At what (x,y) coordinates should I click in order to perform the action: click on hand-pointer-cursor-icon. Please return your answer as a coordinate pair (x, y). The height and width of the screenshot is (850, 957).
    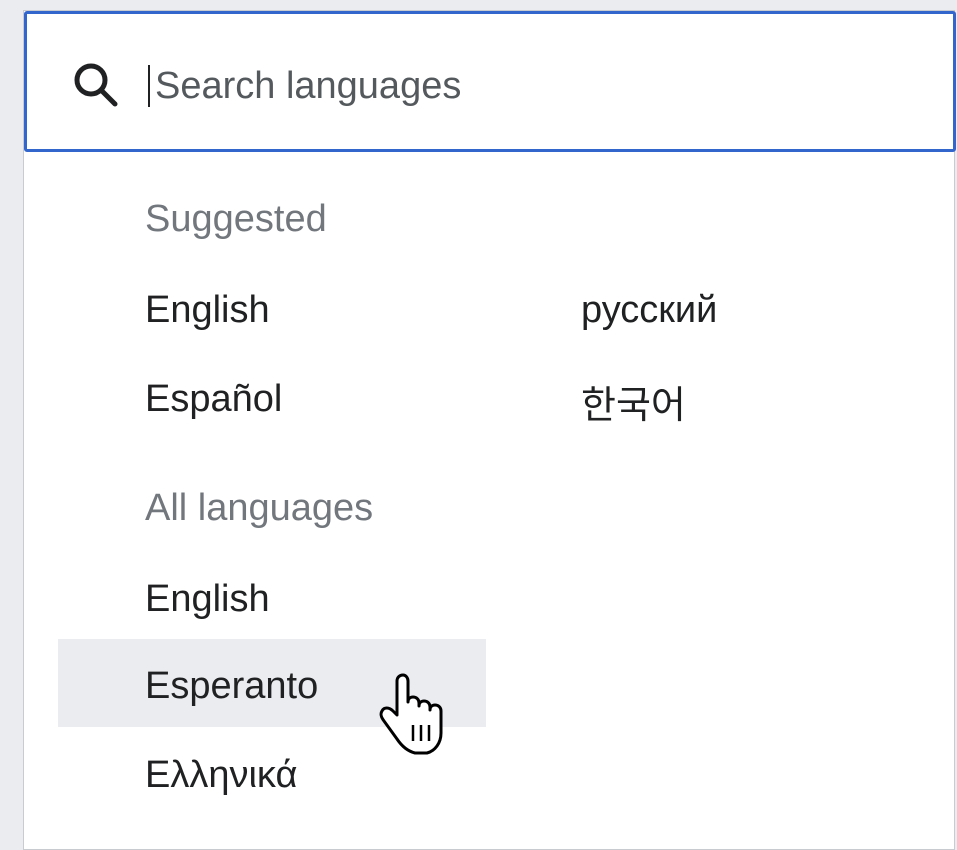
    Looking at the image, I should click on (411, 714).